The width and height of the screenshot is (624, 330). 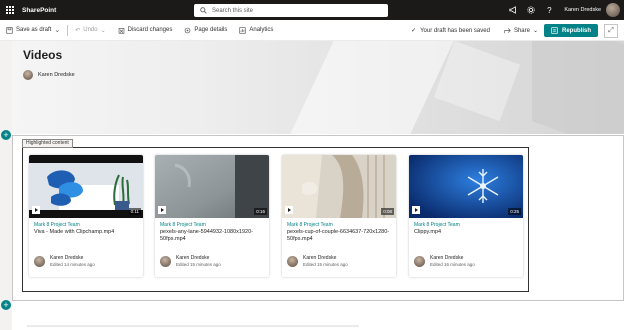 I want to click on republish-icon, so click(x=554, y=30).